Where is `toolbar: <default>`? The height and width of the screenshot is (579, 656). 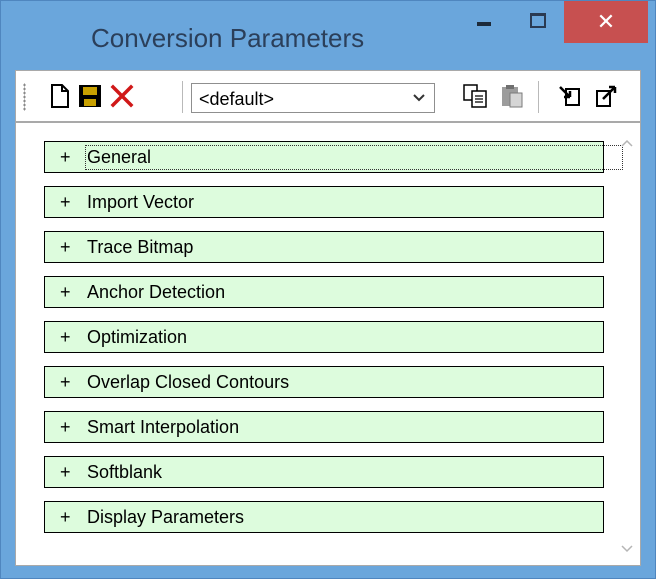 toolbar: <default> is located at coordinates (328, 96).